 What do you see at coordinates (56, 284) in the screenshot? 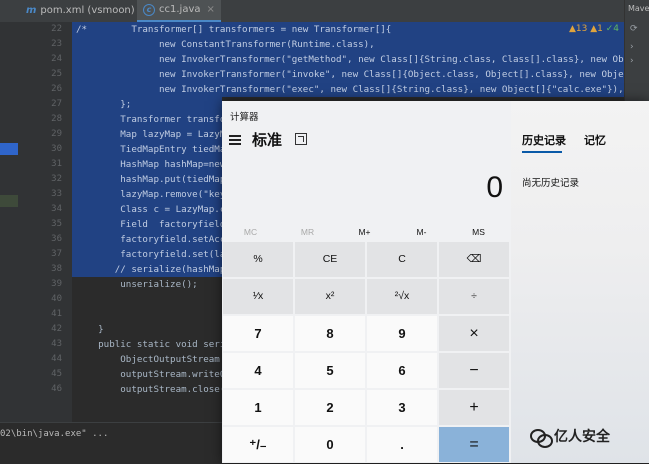
I see `line-number: 39` at bounding box center [56, 284].